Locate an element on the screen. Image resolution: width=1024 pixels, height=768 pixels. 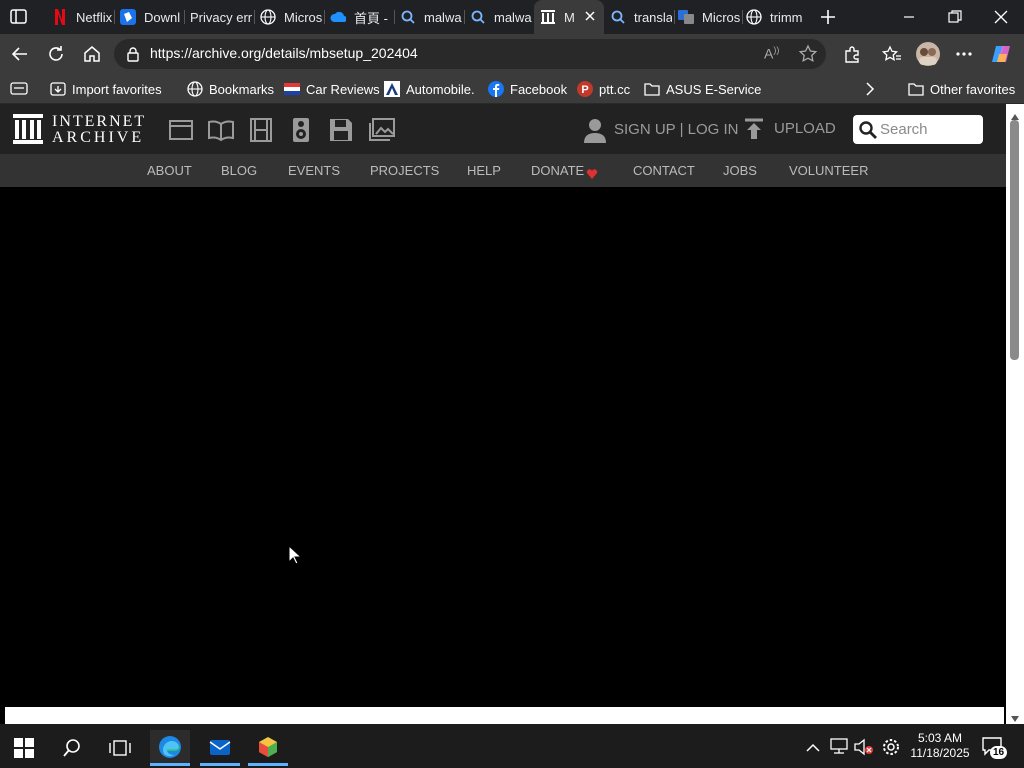
profile-avatar is located at coordinates (928, 54).